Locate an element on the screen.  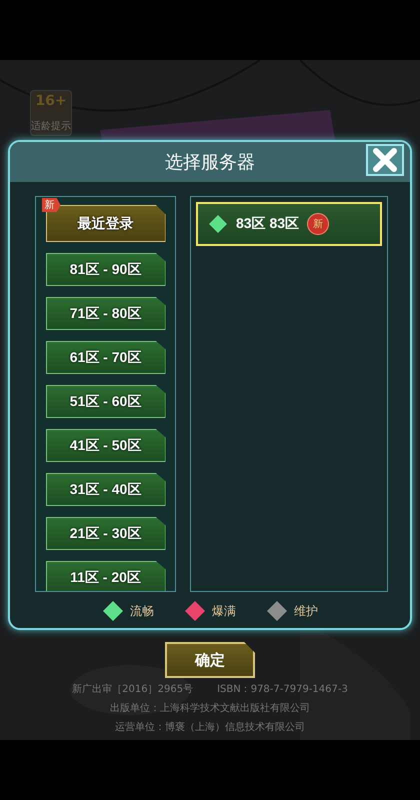
server-group-button: 31区 - 40区 is located at coordinates (106, 489).